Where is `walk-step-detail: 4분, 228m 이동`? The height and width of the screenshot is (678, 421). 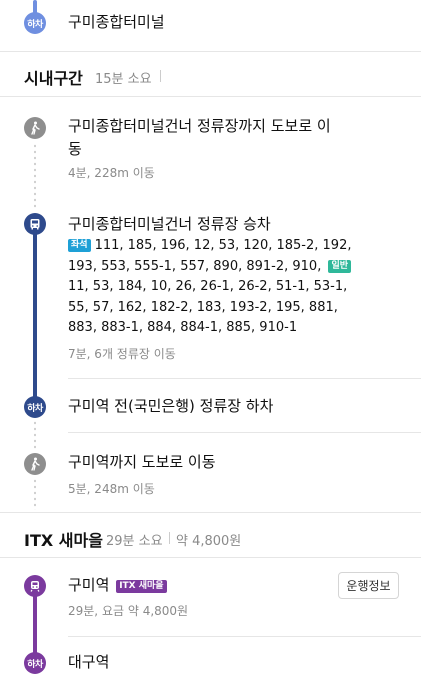 walk-step-detail: 4분, 228m 이동 is located at coordinates (111, 173).